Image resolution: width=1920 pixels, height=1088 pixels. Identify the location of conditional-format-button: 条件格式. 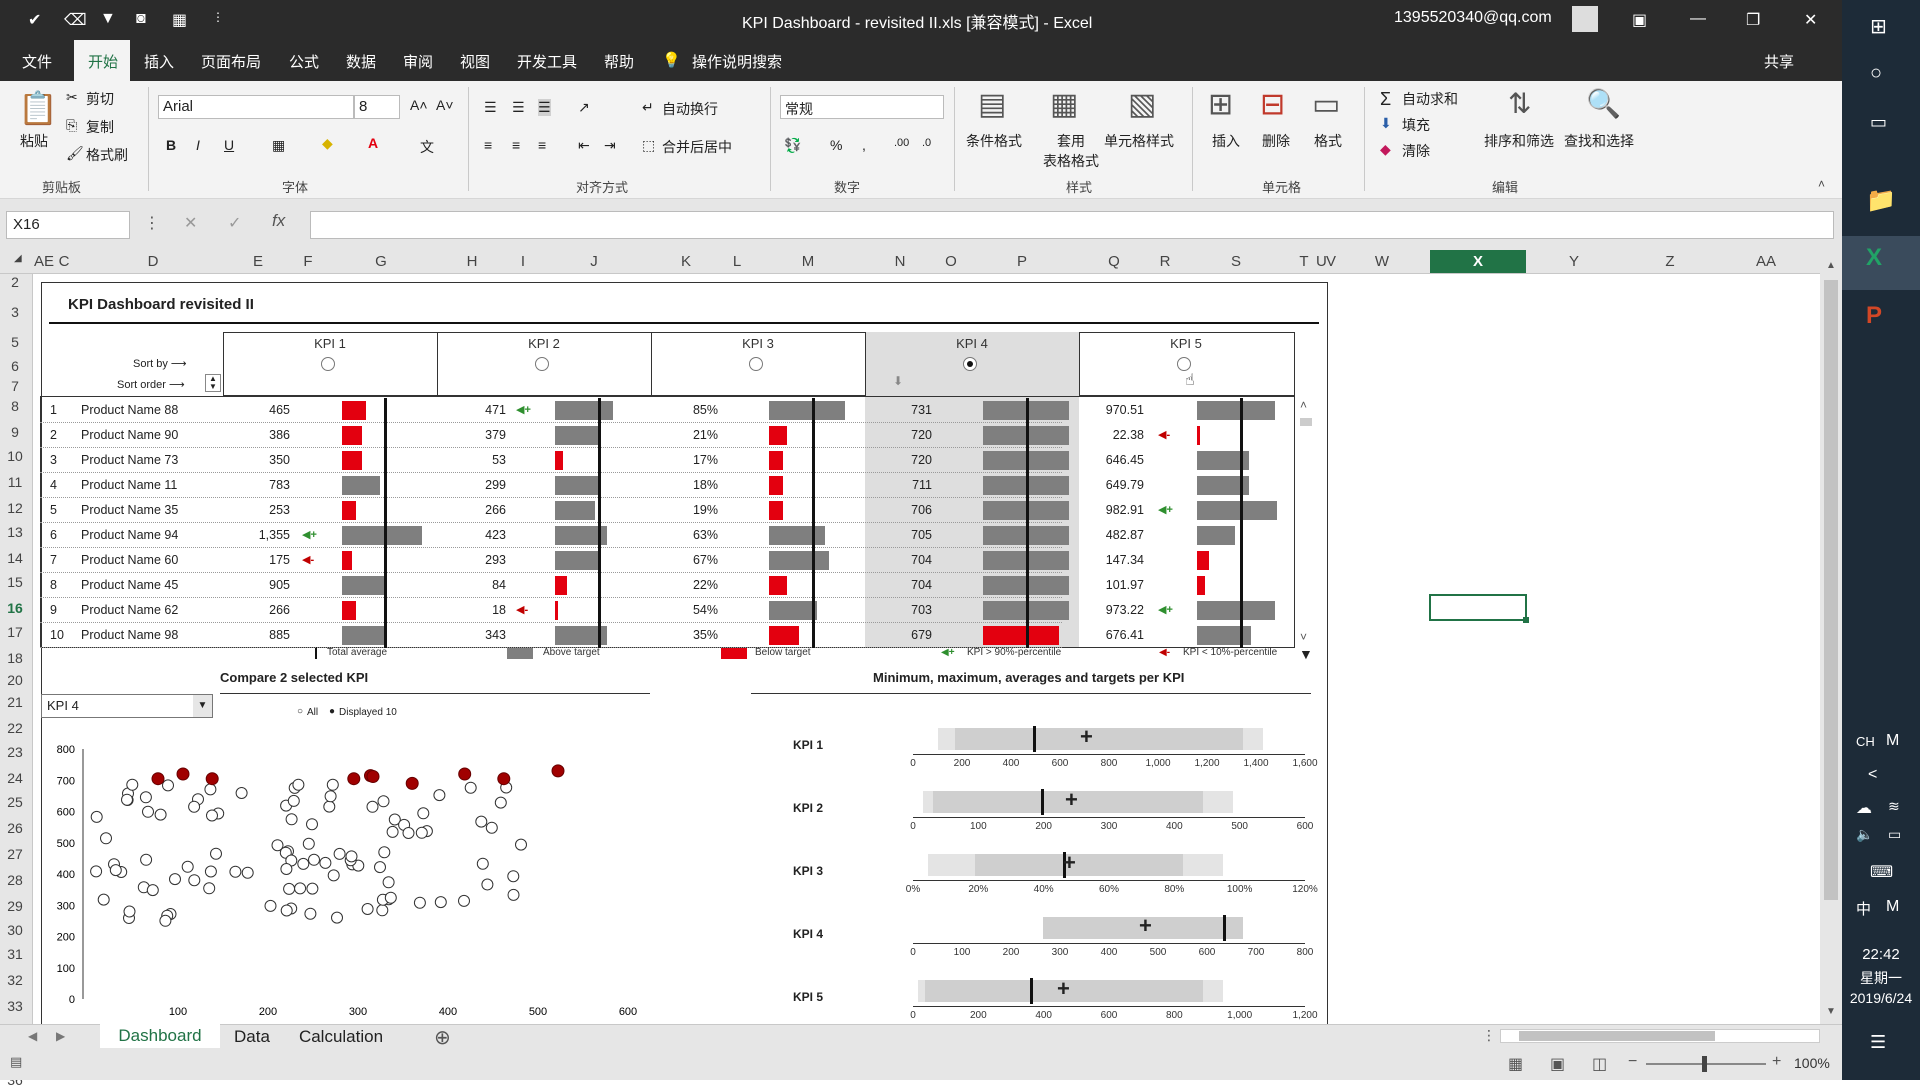
(994, 141).